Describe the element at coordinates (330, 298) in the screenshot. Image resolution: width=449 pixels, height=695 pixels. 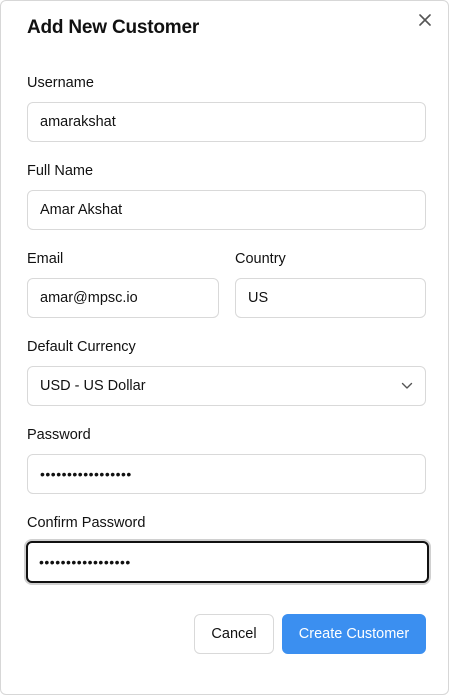
I see `country-field: US` at that location.